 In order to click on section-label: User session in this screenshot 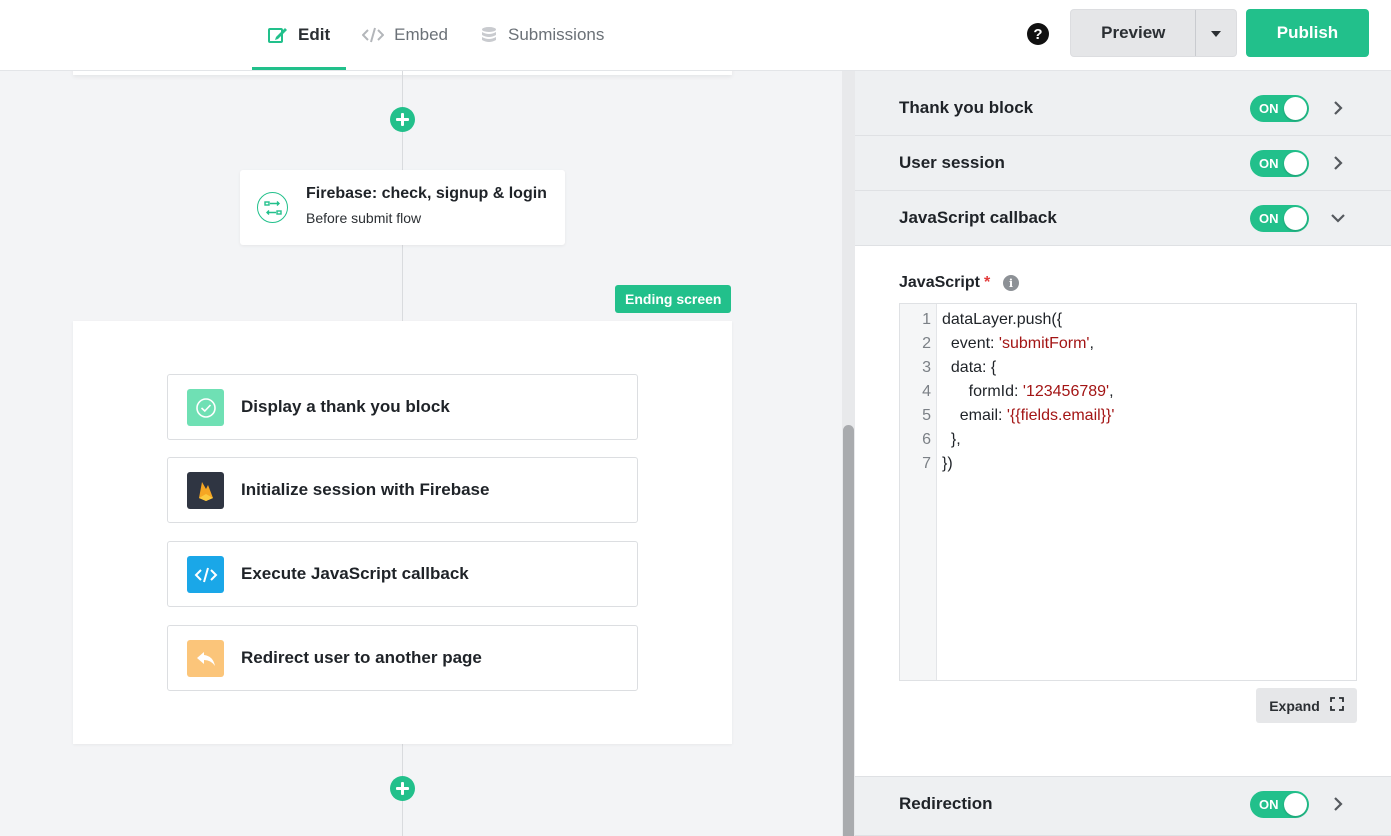, I will do `click(952, 162)`.